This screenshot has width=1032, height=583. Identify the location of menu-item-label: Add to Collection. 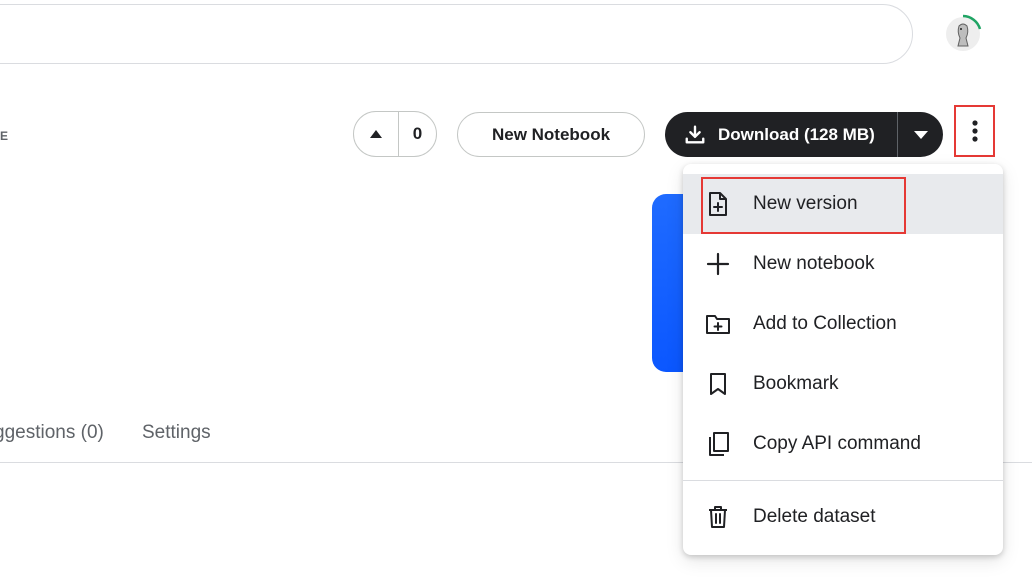
(825, 323).